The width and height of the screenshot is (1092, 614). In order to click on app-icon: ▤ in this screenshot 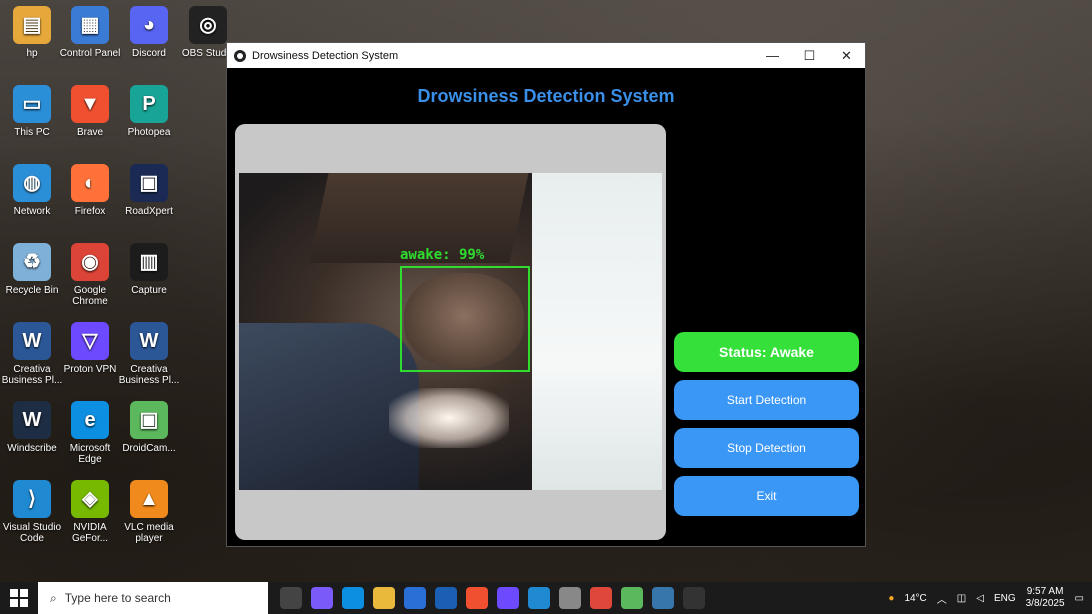, I will do `click(32, 25)`.